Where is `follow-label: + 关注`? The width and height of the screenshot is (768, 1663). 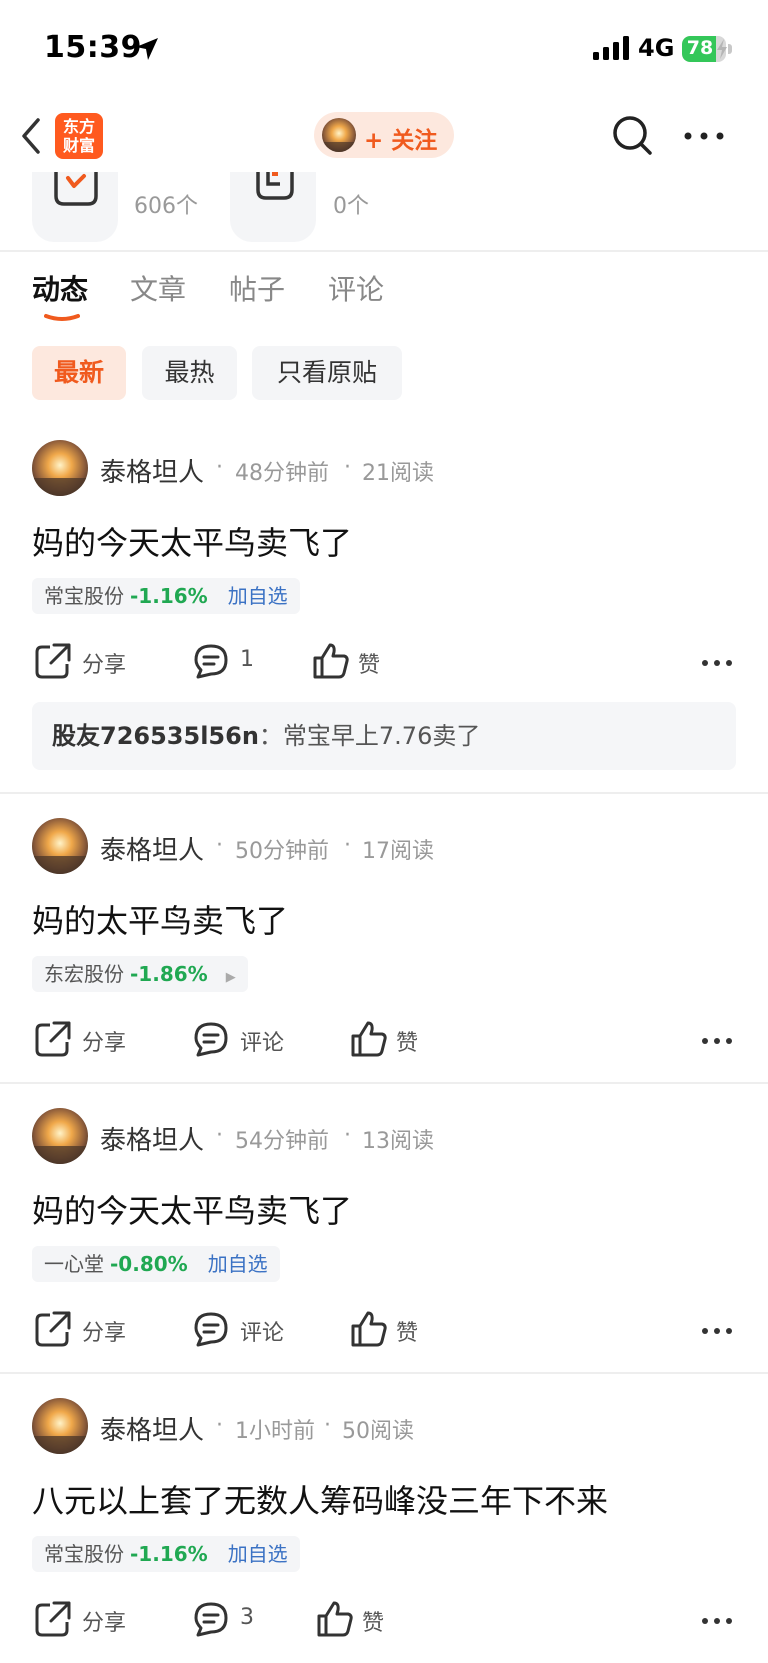
follow-label: + 关注 is located at coordinates (401, 141).